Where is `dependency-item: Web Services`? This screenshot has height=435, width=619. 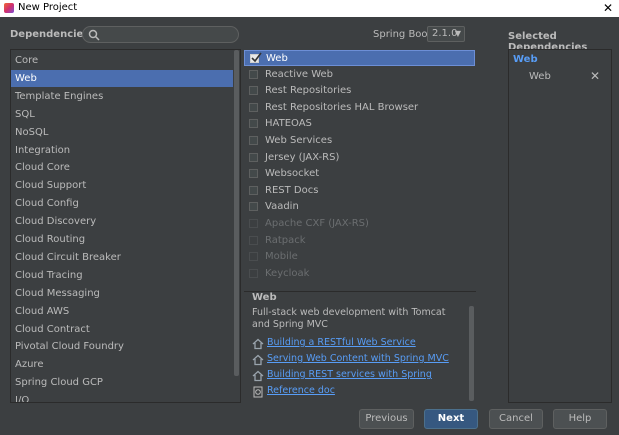
dependency-item: Web Services is located at coordinates (359, 141).